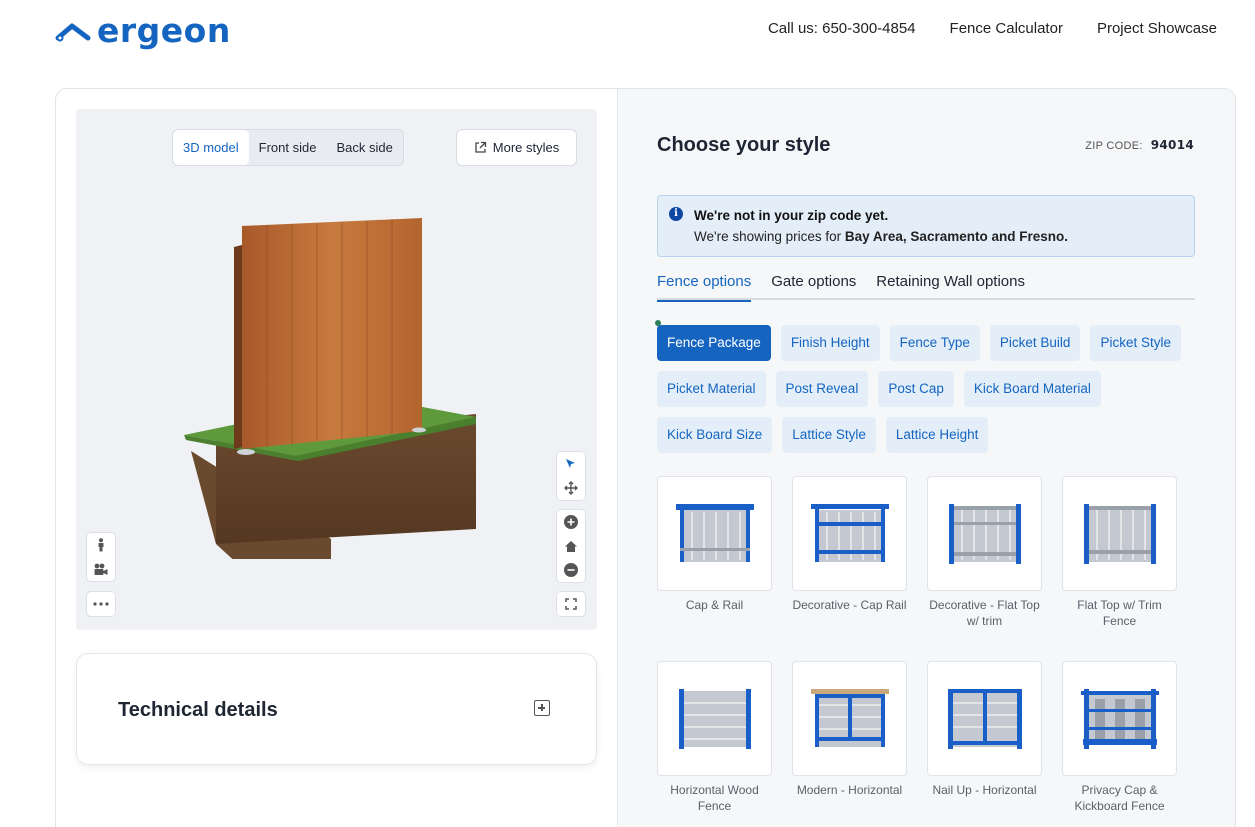  What do you see at coordinates (830, 343) in the screenshot?
I see `chip-finish-height: Finish Height` at bounding box center [830, 343].